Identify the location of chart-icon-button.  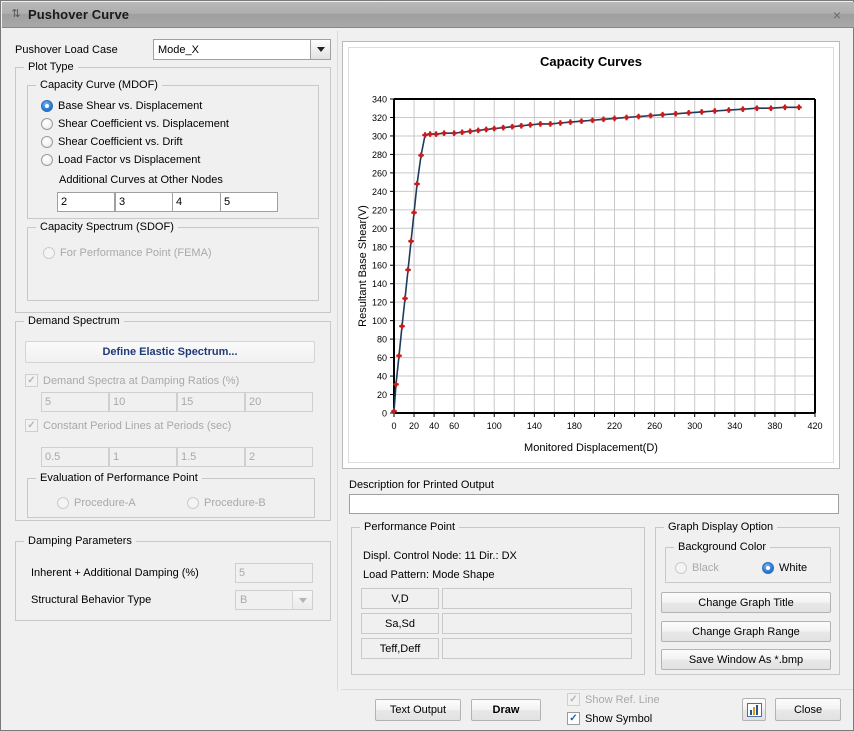
(754, 709).